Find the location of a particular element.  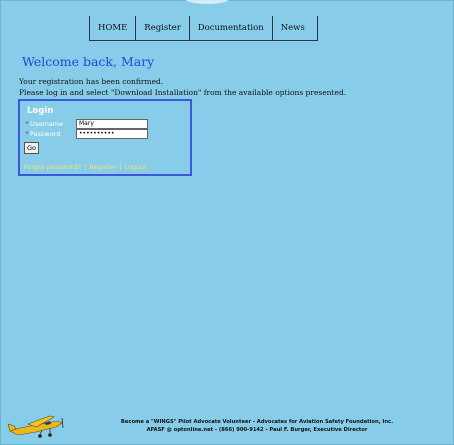

top-decoration is located at coordinates (207, 2).